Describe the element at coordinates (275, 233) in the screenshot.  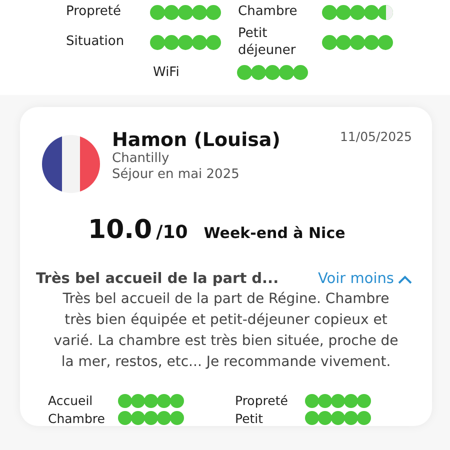
I see `trip-title: Week-end à Nice` at that location.